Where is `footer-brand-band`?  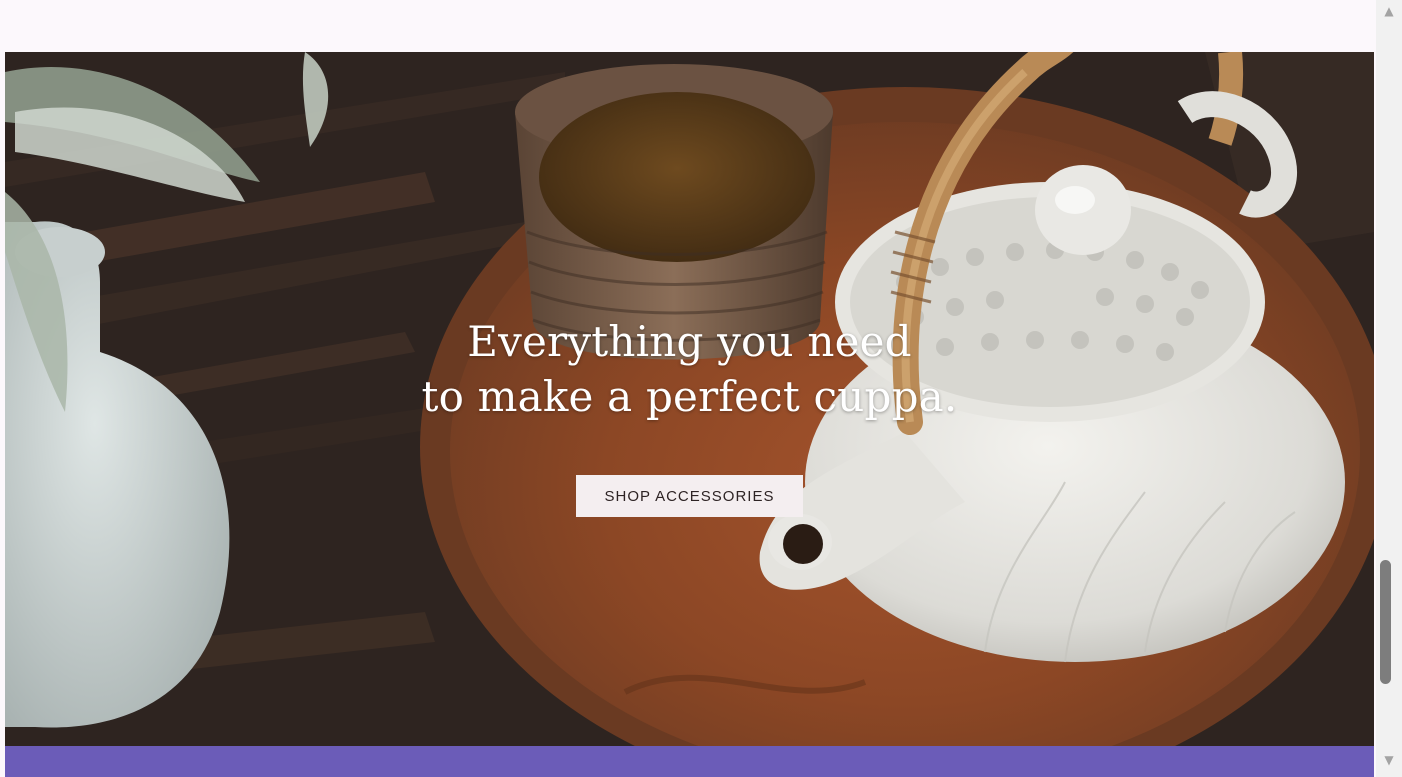
footer-brand-band is located at coordinates (689, 761).